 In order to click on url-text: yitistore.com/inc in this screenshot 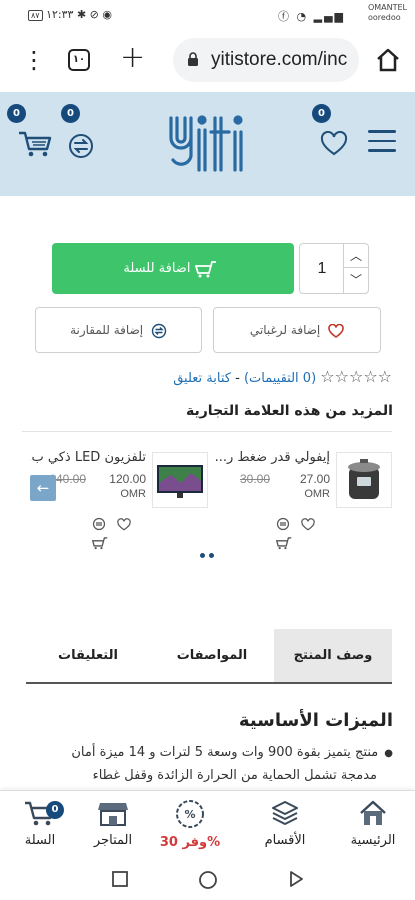, I will do `click(279, 59)`.